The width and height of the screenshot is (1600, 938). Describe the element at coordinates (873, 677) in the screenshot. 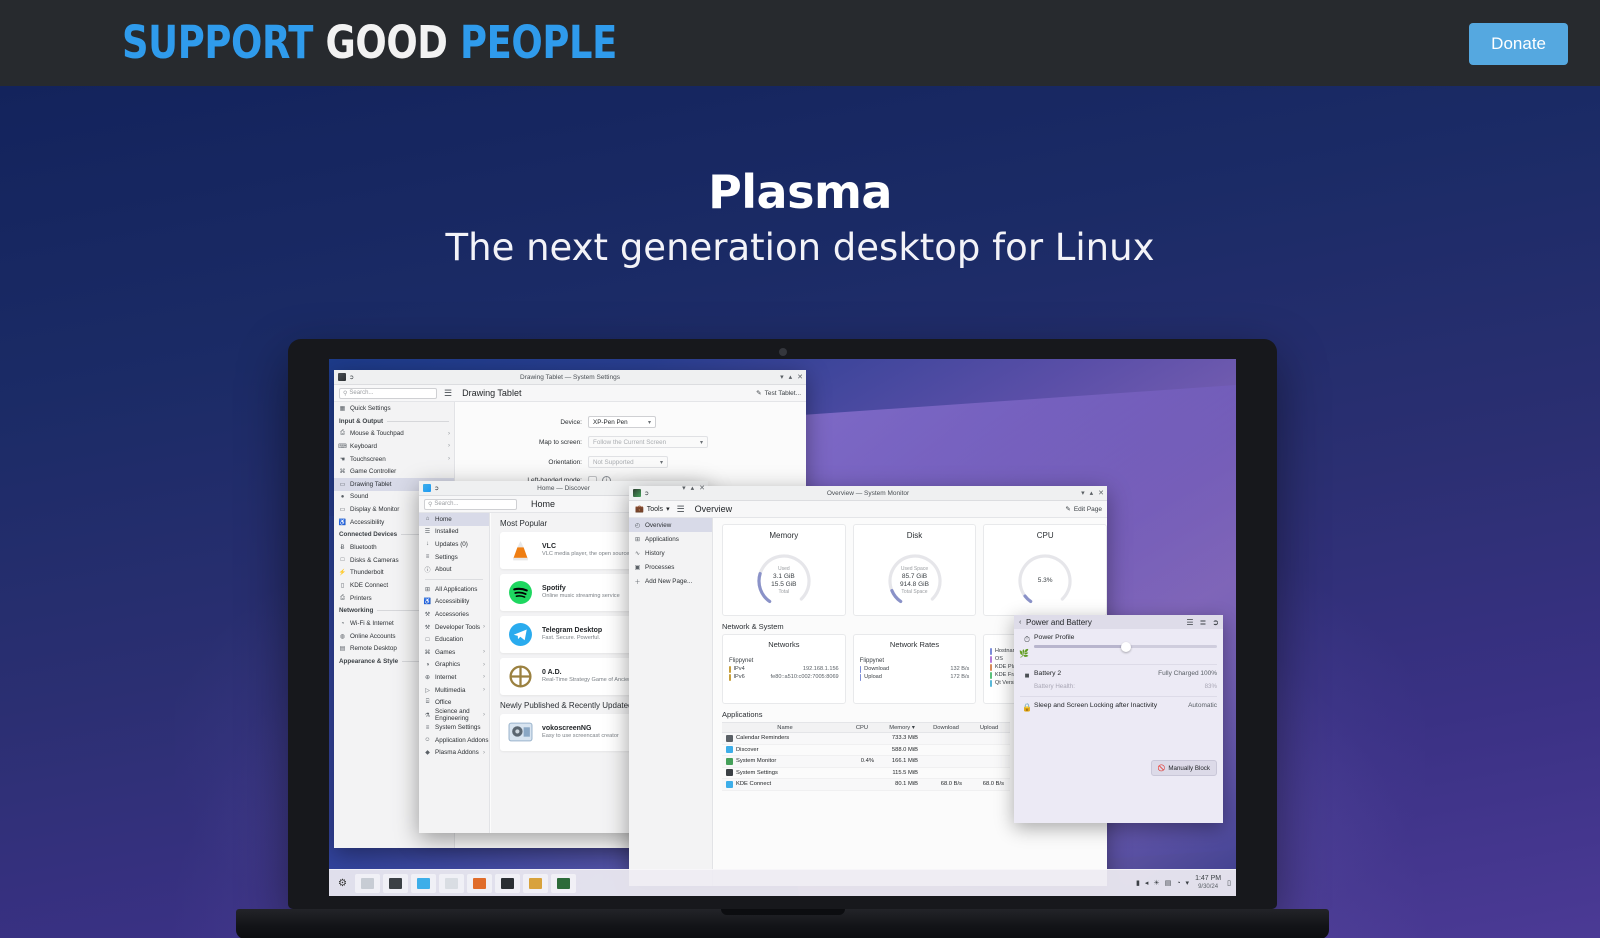

I see `network-row-key: Upload` at that location.